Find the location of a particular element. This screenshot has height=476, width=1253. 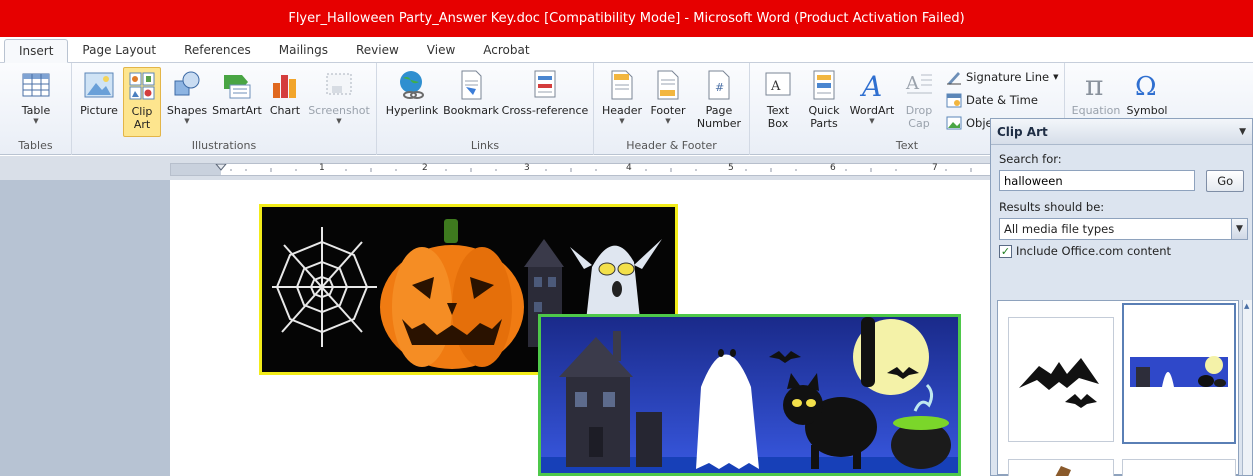

hyperlink-button: Hyperlink is located at coordinates (412, 102).